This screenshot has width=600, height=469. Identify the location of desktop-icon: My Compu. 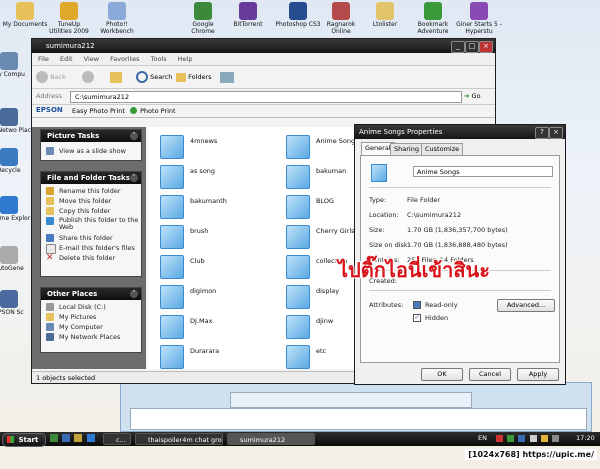
(16, 68).